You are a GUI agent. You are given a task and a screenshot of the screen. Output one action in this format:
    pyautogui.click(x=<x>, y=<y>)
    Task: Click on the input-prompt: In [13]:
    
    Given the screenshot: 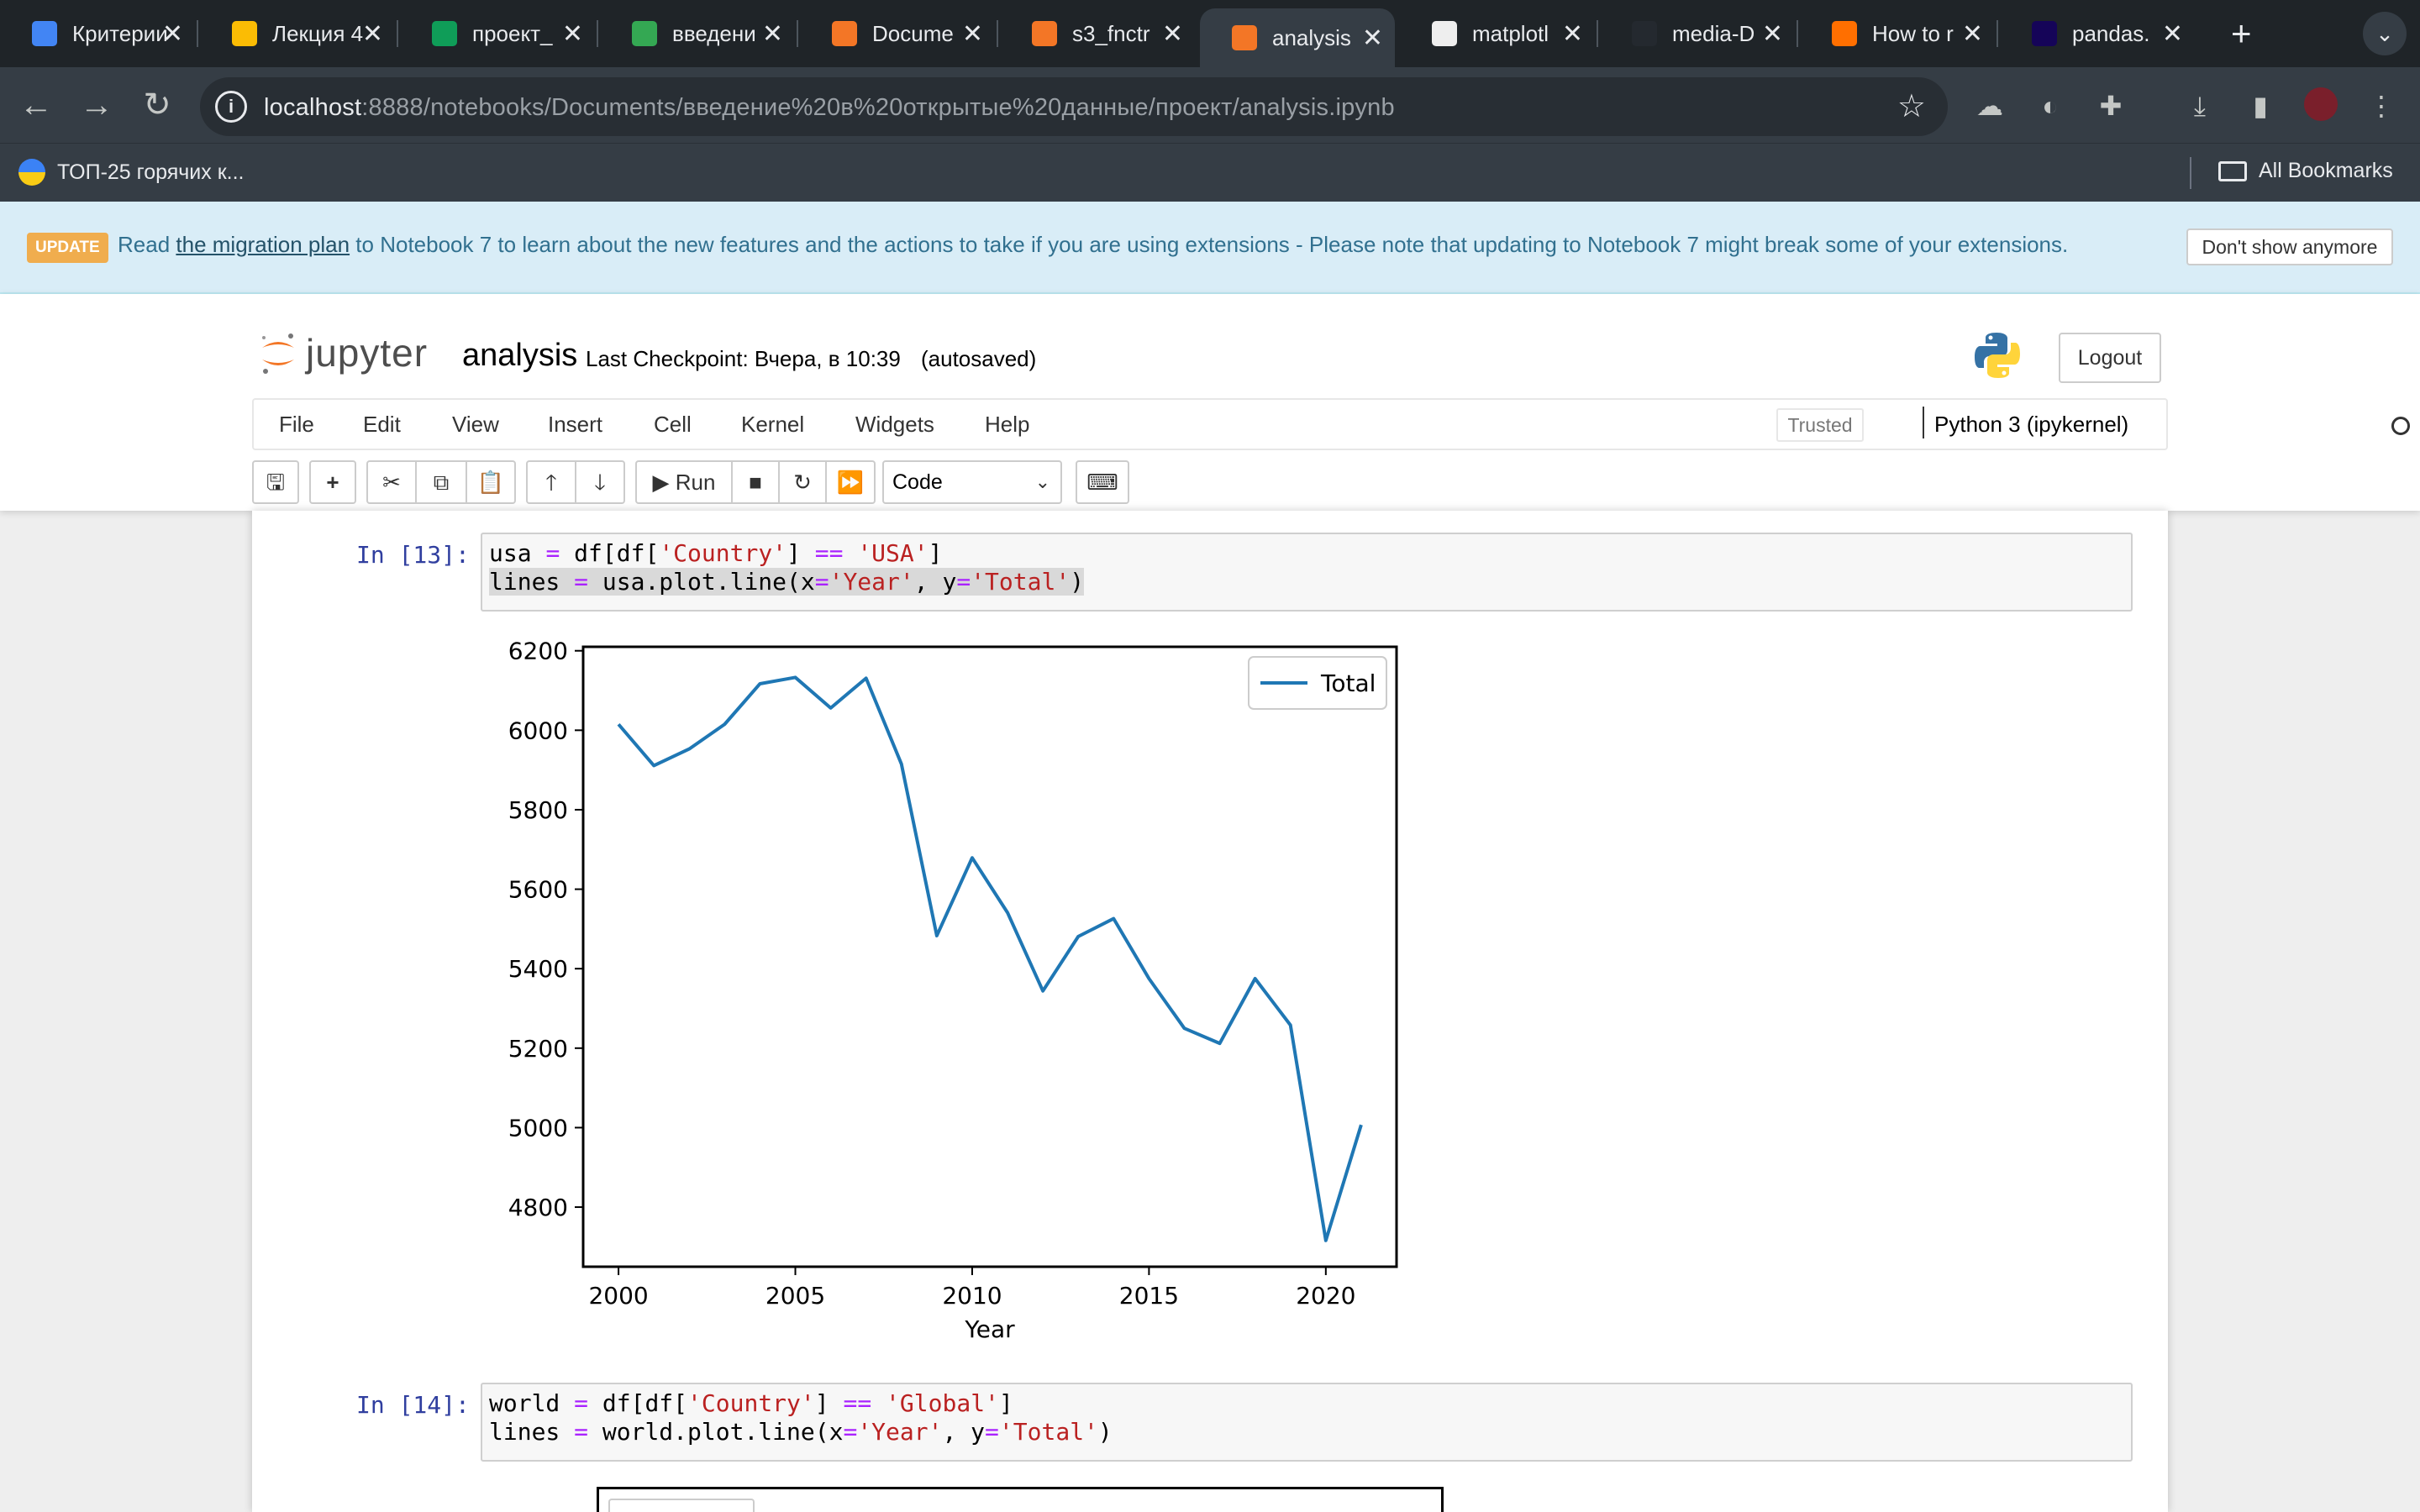 What is the action you would take?
    pyautogui.click(x=413, y=555)
    